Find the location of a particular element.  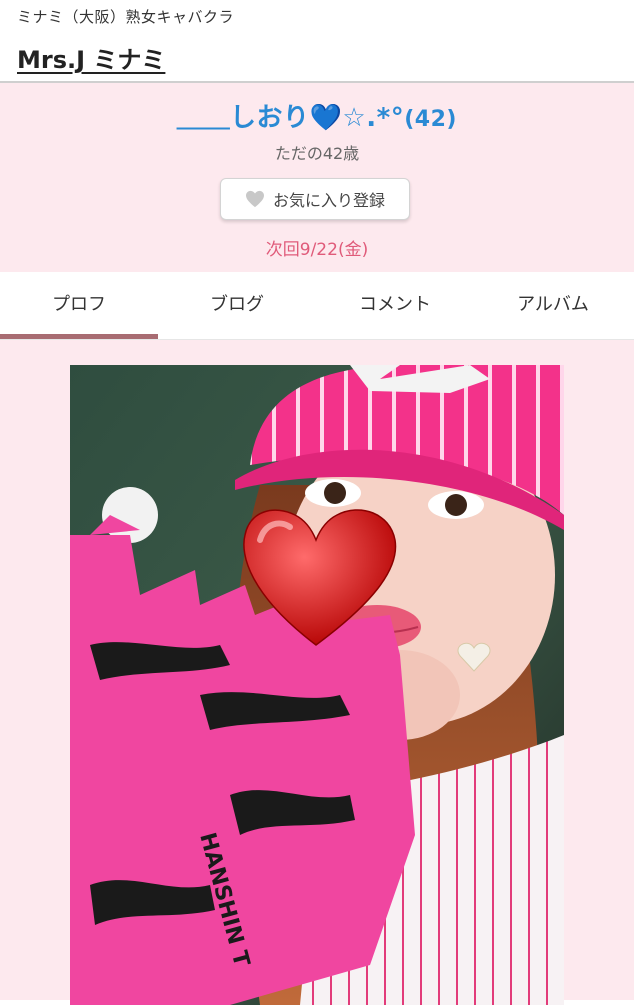

cast-name-text: ＿＿しおり💙☆.*° is located at coordinates (291, 118).